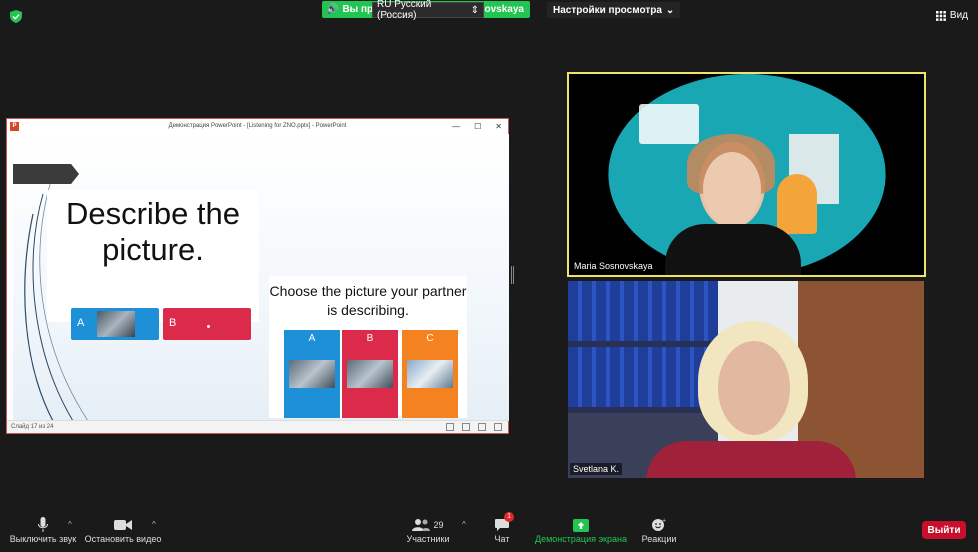 This screenshot has height=552, width=978. What do you see at coordinates (958, 15) in the screenshot?
I see `view-label: Вид` at bounding box center [958, 15].